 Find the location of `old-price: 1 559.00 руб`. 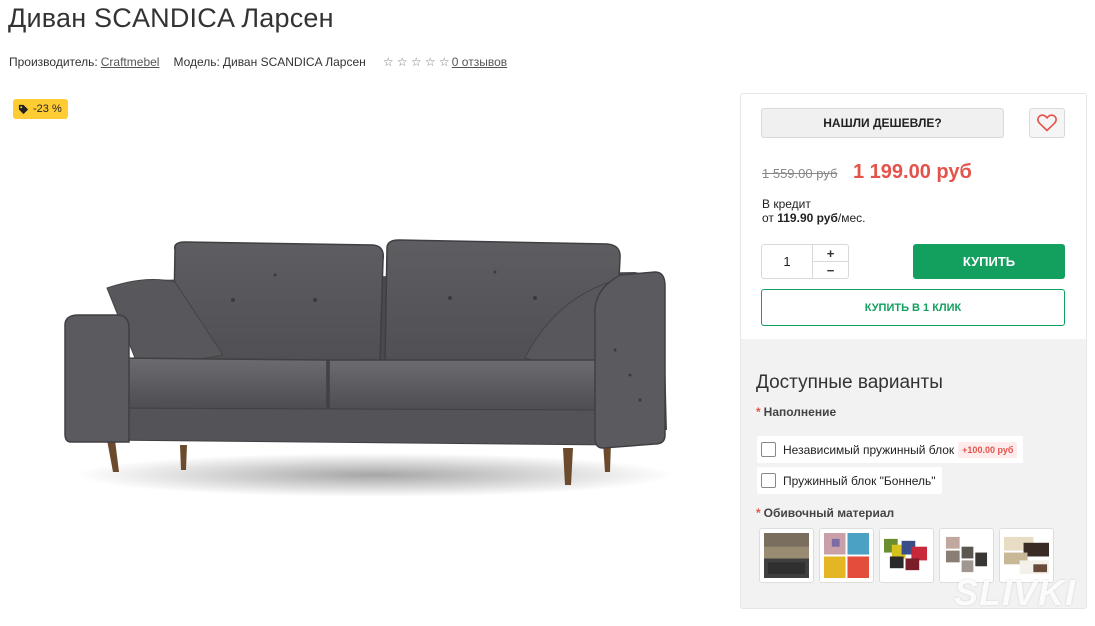

old-price: 1 559.00 руб is located at coordinates (800, 173).